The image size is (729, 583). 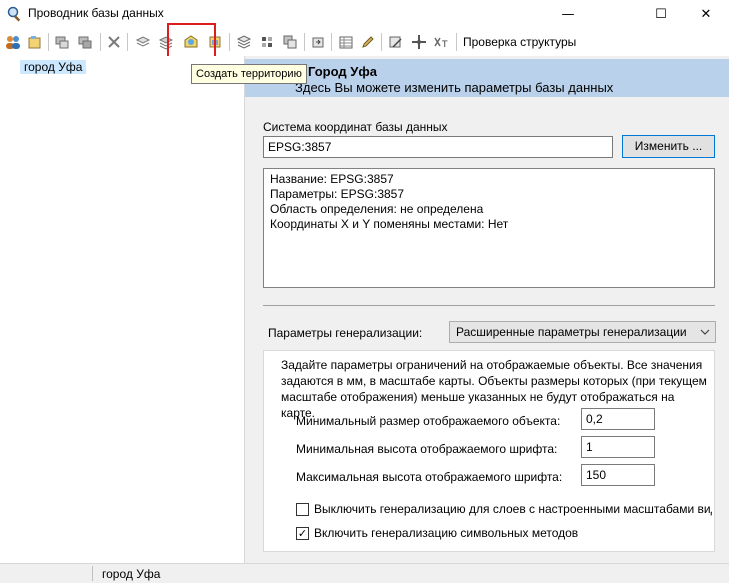 I want to click on min-object-input: 0,2, so click(x=618, y=419).